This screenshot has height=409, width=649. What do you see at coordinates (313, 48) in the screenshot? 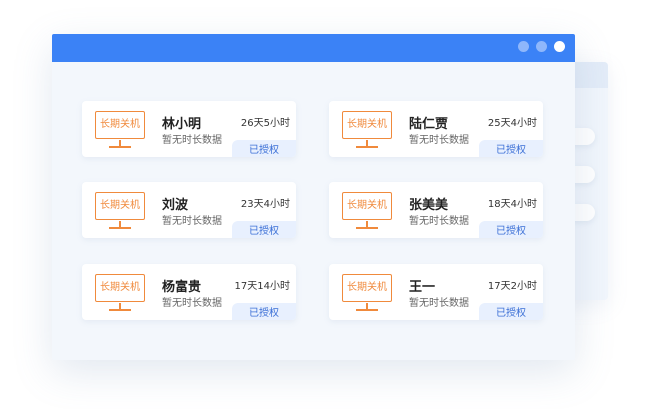
I see `window-titlebar` at bounding box center [313, 48].